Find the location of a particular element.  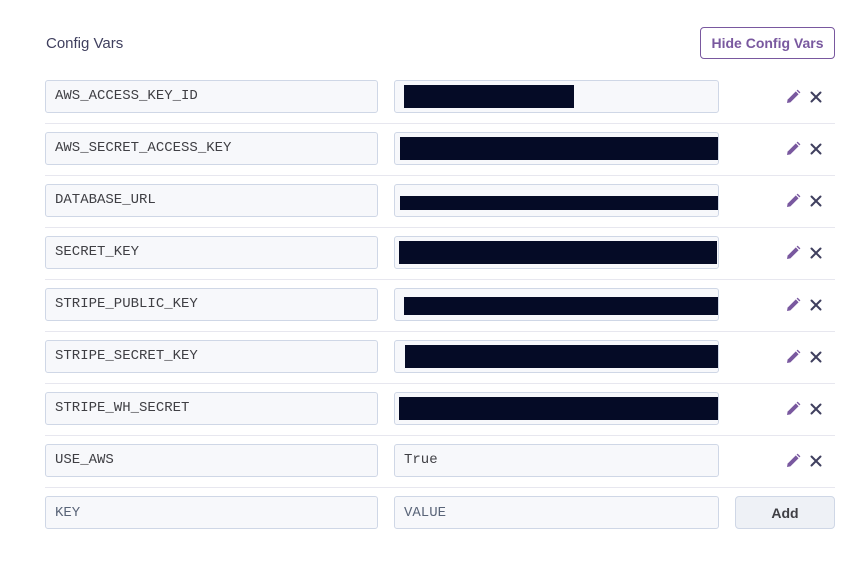

config-var-key: DATABASE_URL is located at coordinates (211, 200).